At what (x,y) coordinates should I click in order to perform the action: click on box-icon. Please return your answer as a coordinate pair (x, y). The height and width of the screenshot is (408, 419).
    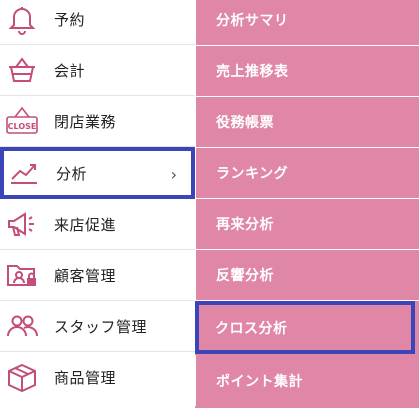
    Looking at the image, I should click on (22, 378).